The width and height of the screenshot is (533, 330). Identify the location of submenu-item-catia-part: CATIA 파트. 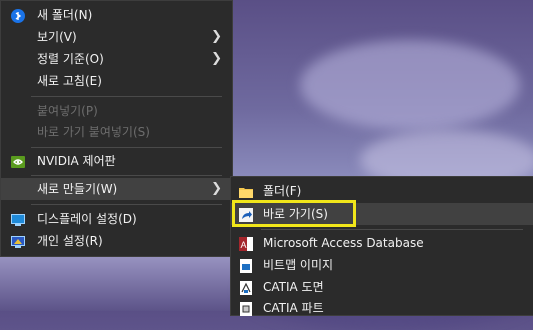
(382, 308).